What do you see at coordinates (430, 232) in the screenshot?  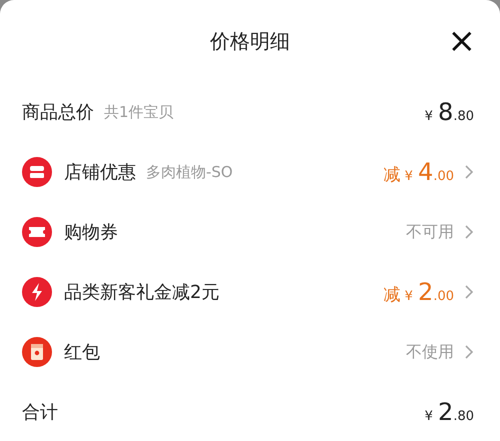 I see `status-text: 不可用` at bounding box center [430, 232].